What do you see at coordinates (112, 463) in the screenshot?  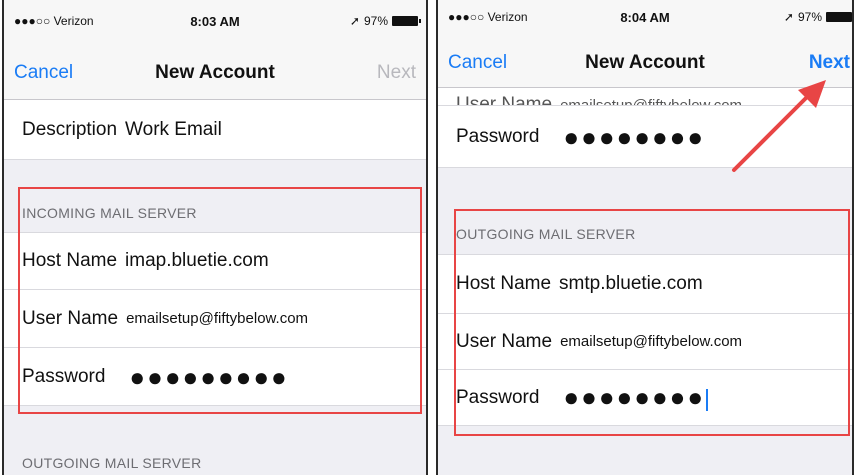 I see `outgoing-mail-server-header: OUTGOING MAIL SERVER` at bounding box center [112, 463].